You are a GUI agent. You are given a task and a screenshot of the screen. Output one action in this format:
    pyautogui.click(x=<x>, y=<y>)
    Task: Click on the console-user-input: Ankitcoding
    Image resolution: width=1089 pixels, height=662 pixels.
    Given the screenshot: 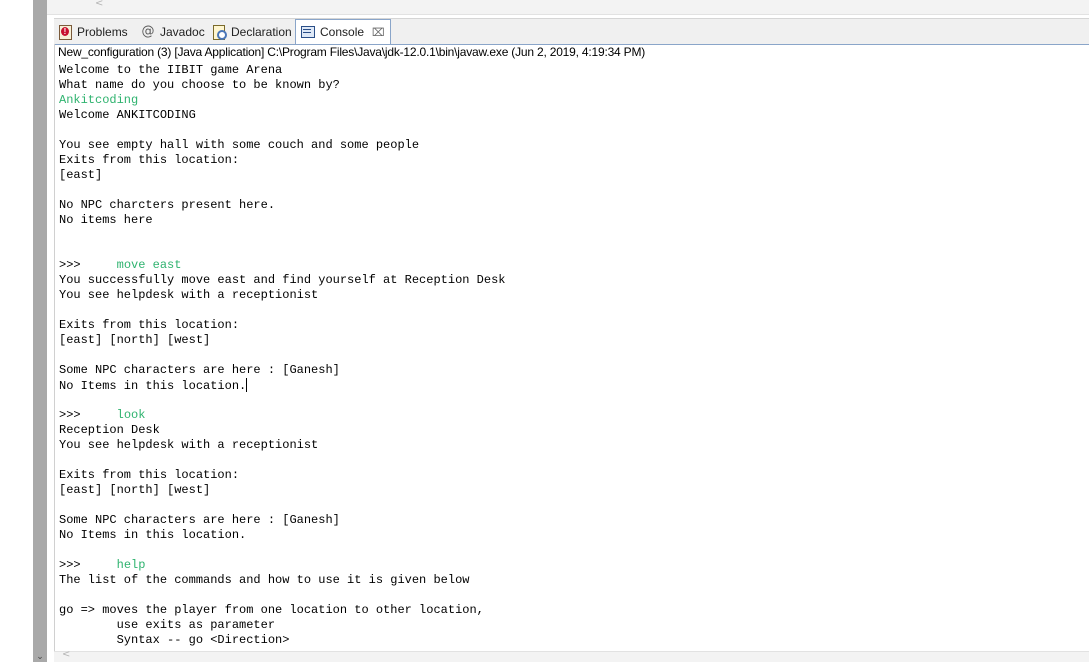 What is the action you would take?
    pyautogui.click(x=99, y=100)
    